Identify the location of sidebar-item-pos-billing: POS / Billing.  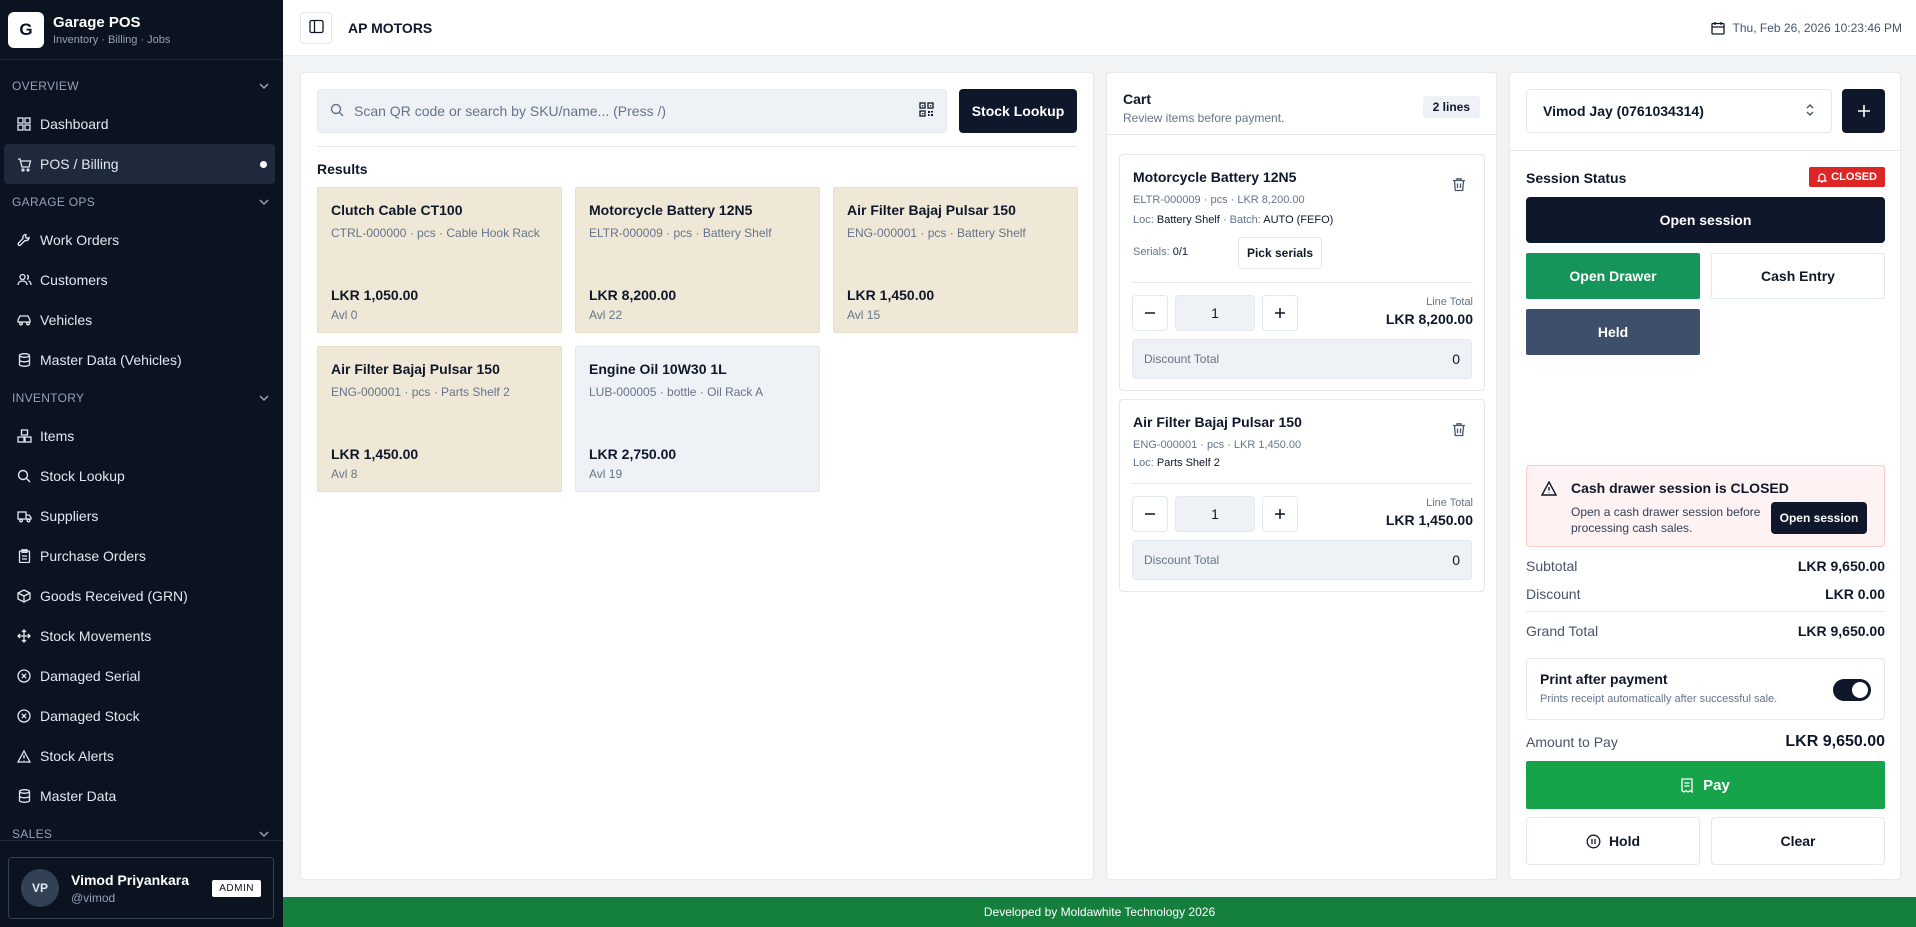
(139, 164).